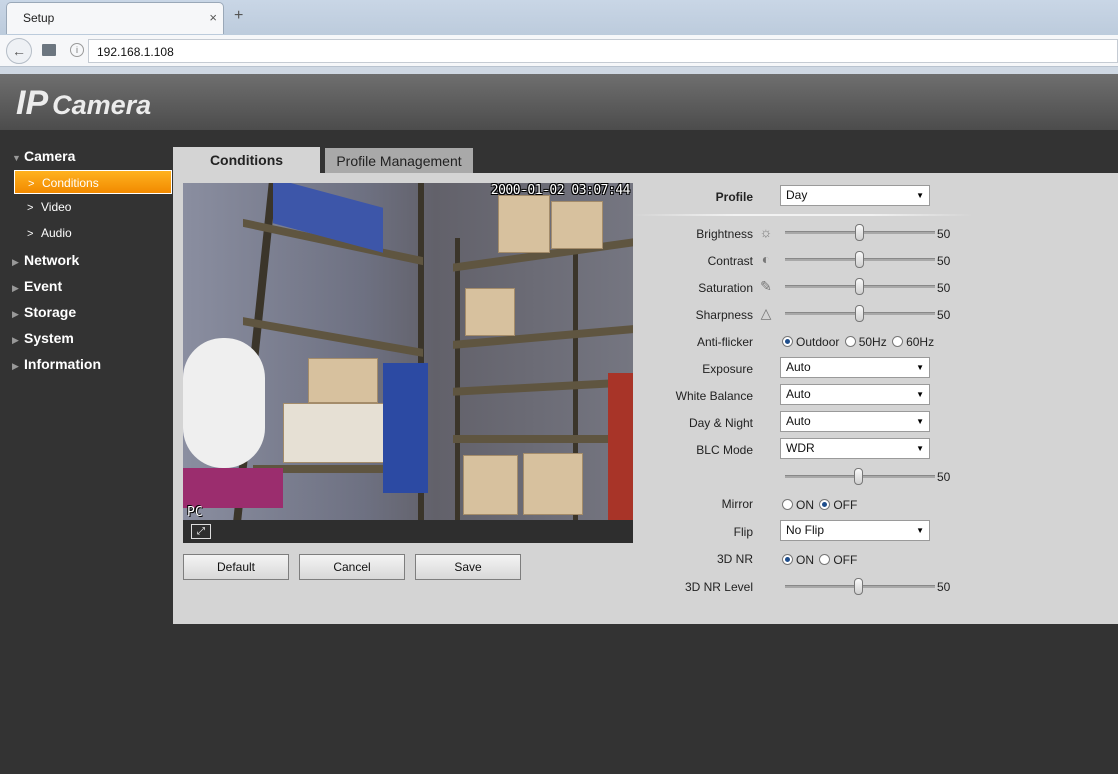 This screenshot has height=774, width=1118. What do you see at coordinates (115, 18) in the screenshot?
I see `browser-tab: Setup ×` at bounding box center [115, 18].